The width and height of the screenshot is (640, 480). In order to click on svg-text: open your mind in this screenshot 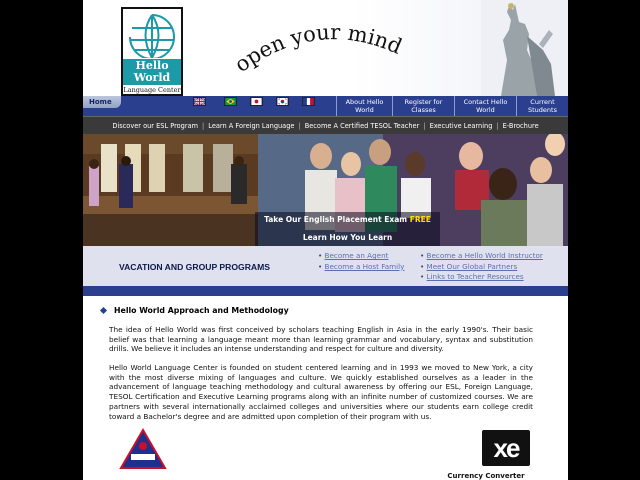, I will do `click(319, 48)`.